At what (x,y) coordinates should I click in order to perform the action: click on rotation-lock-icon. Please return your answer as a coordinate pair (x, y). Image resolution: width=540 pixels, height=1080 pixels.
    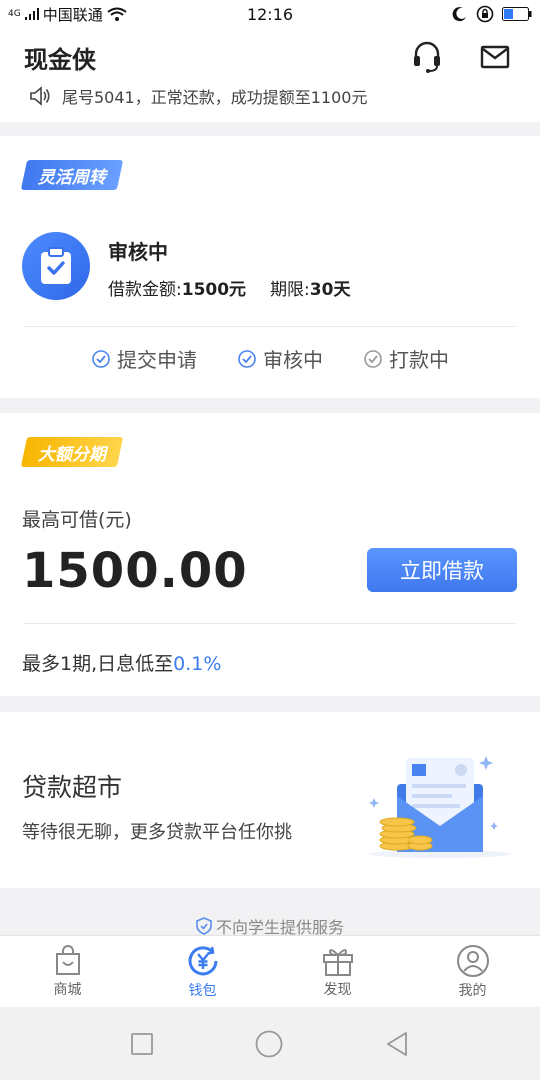
    Looking at the image, I should click on (485, 14).